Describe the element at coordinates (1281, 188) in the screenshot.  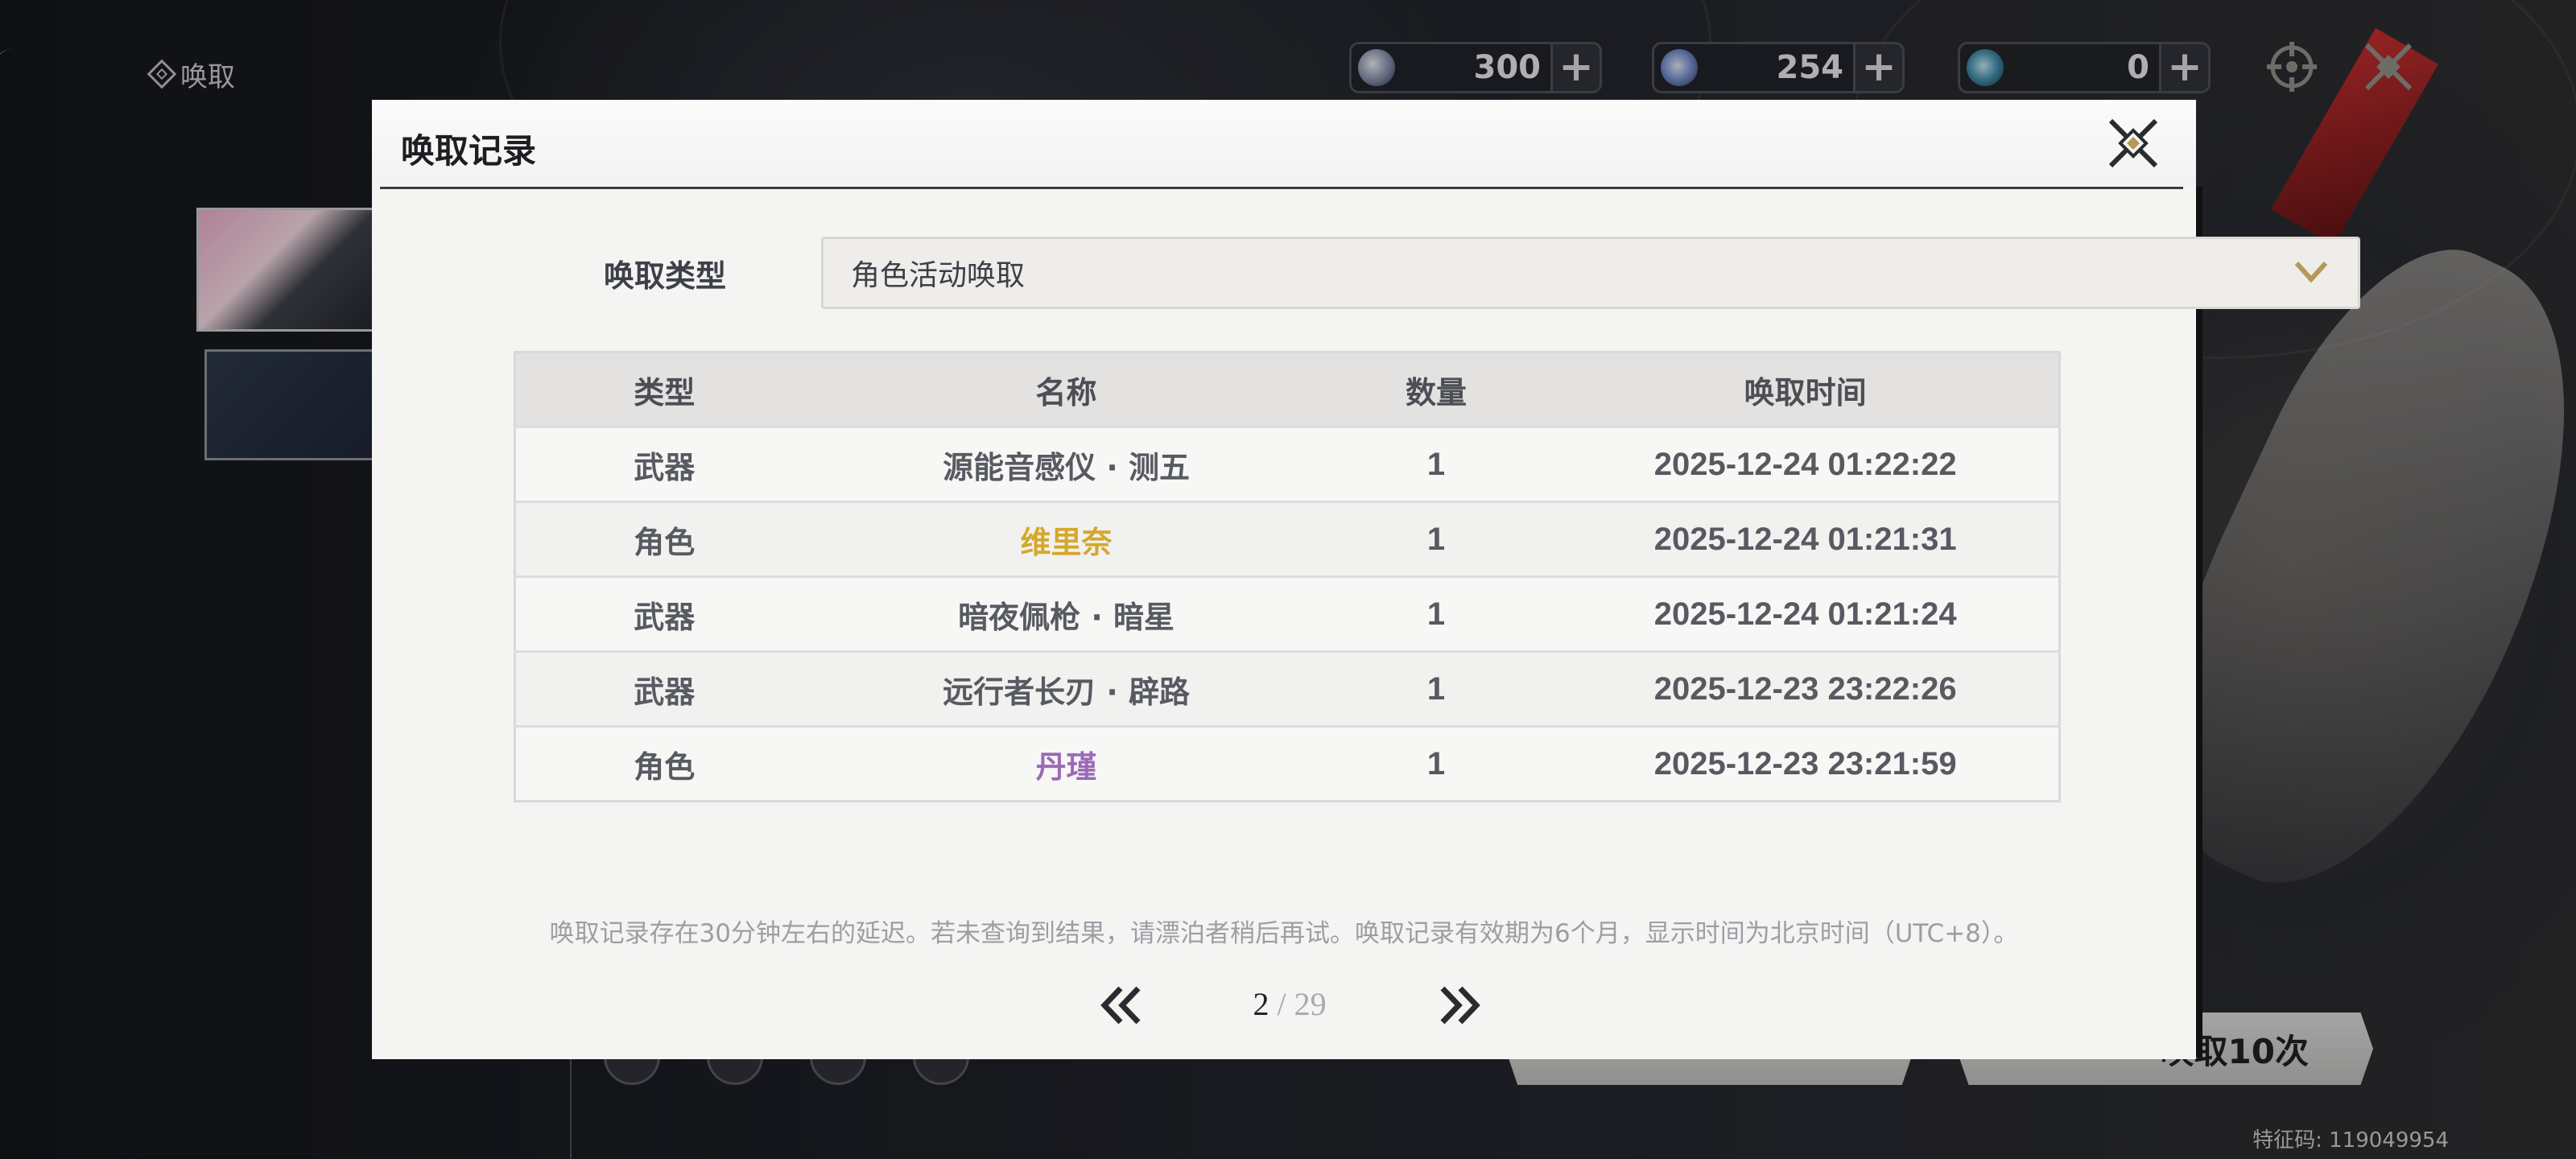
I see `header-divider` at that location.